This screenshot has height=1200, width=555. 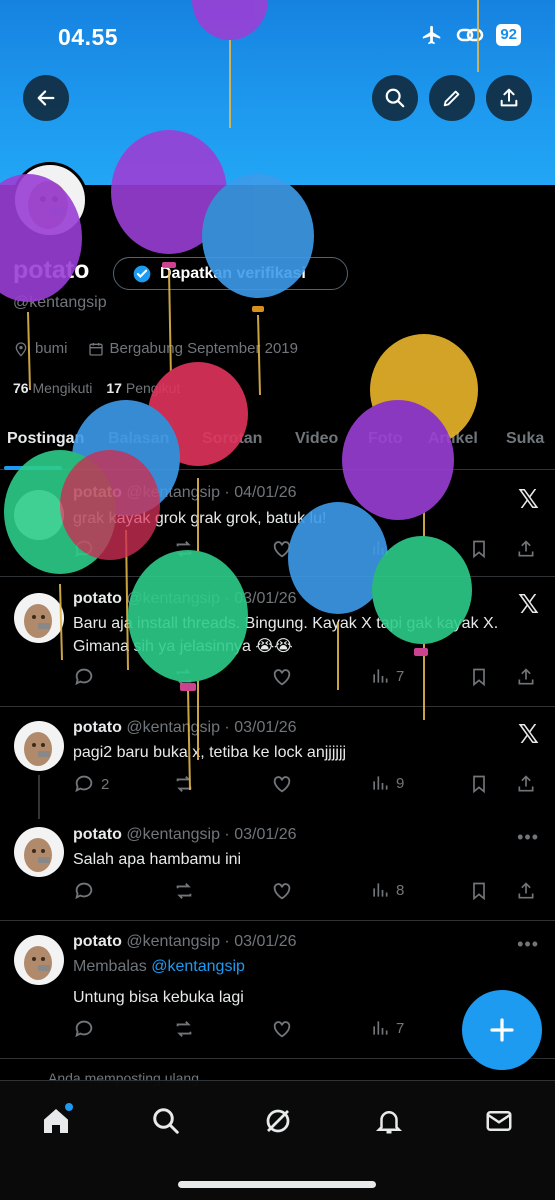 I want to click on tab-balasan: Balasan, so click(x=138, y=439).